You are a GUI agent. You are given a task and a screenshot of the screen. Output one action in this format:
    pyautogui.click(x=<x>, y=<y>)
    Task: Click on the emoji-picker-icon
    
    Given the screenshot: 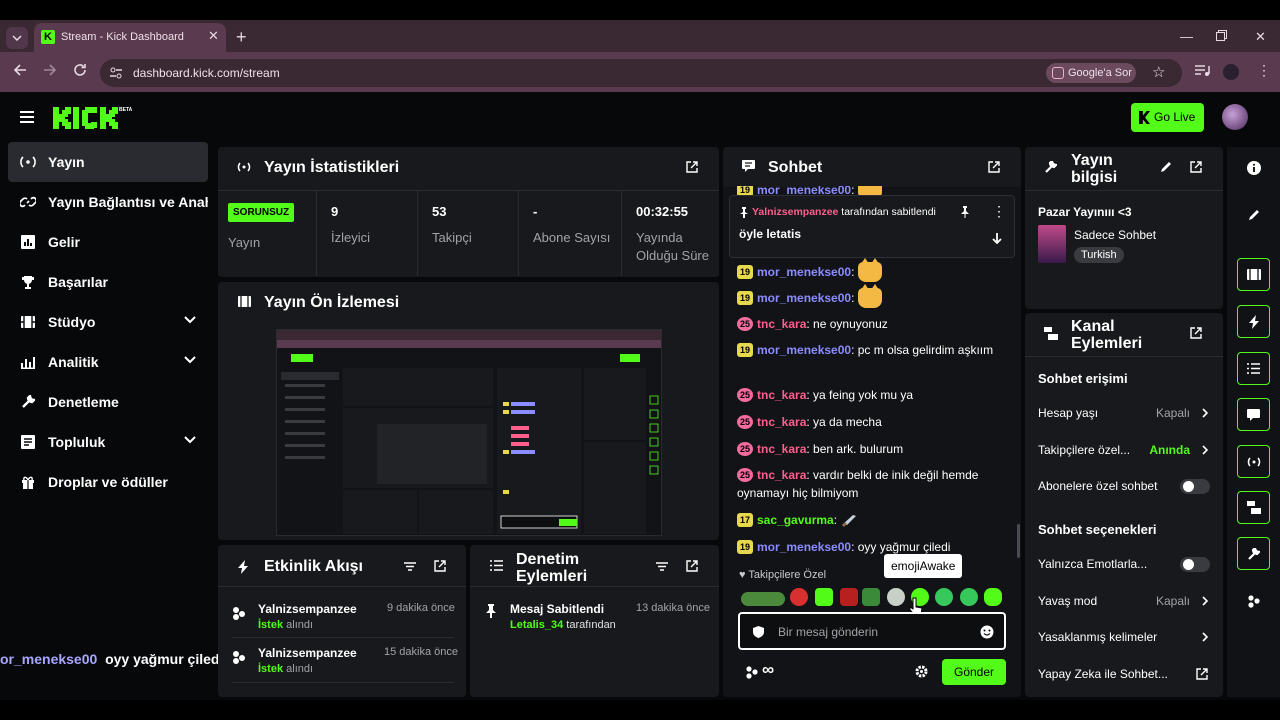 What is the action you would take?
    pyautogui.click(x=987, y=632)
    